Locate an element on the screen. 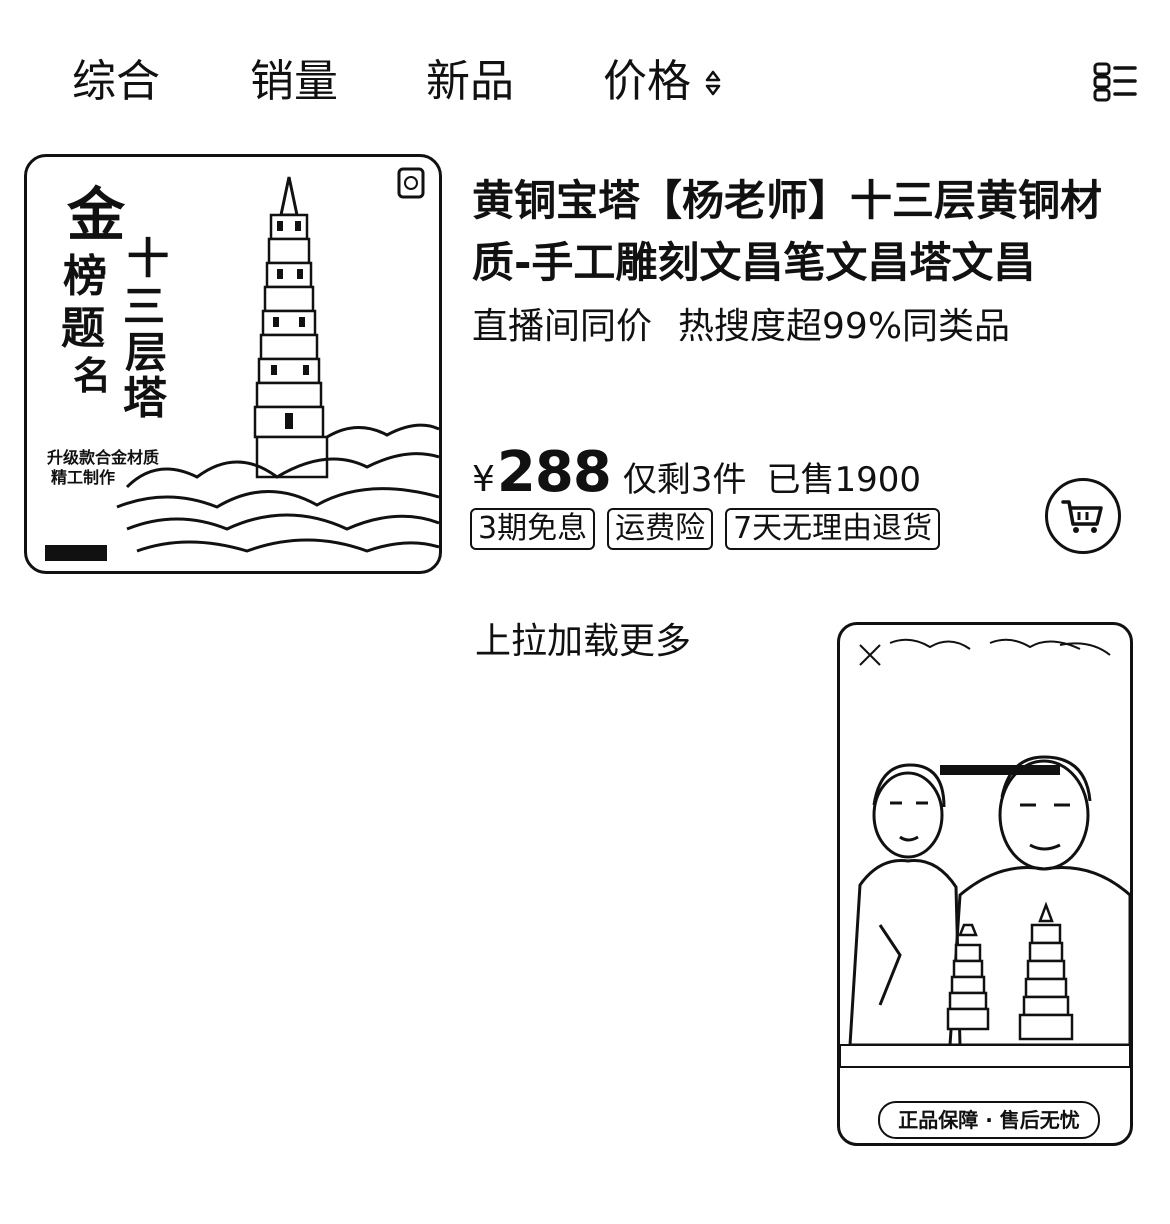 The height and width of the screenshot is (1224, 1170). service-tags: 3期免息 运费险 7天无理由退货 is located at coordinates (705, 529).